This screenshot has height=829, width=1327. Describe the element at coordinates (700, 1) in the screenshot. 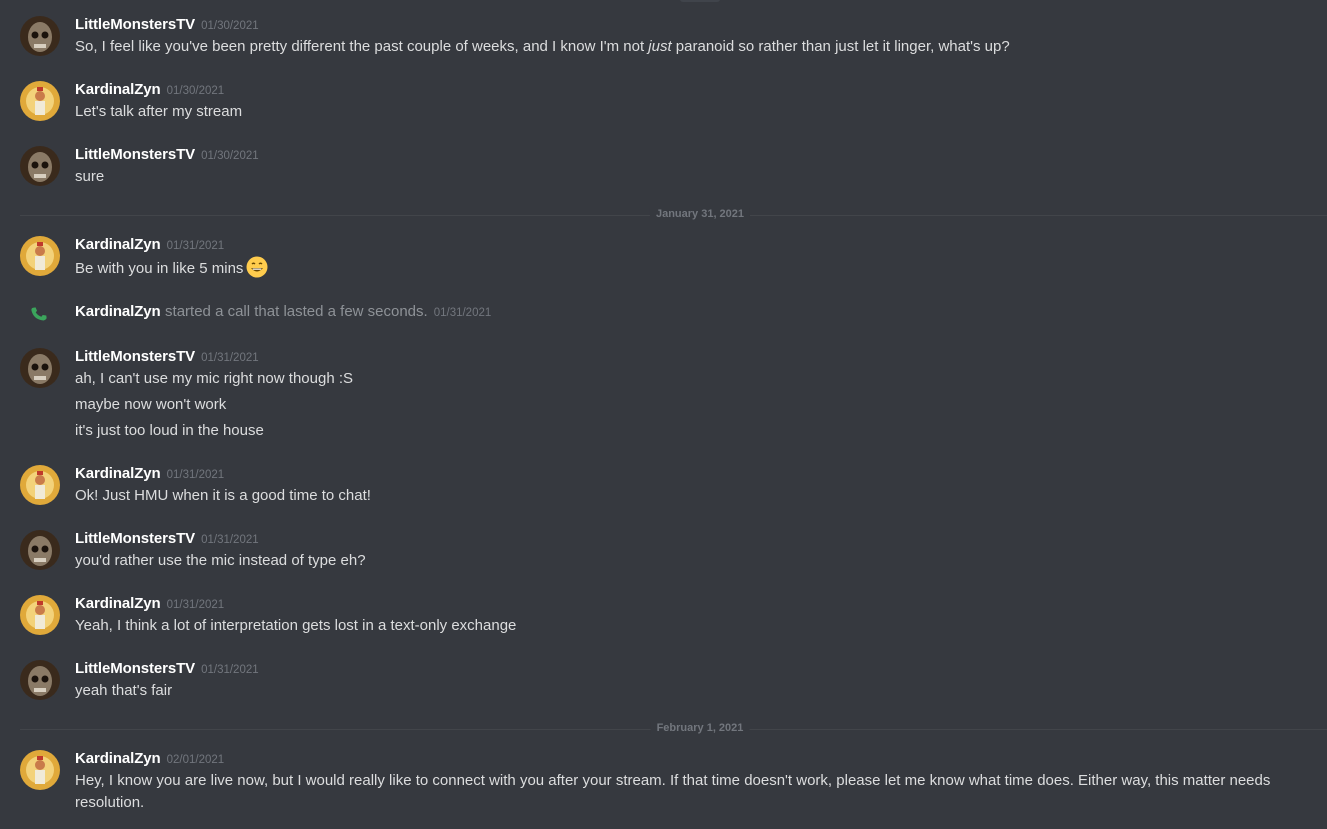

I see `scroll-indicator` at that location.